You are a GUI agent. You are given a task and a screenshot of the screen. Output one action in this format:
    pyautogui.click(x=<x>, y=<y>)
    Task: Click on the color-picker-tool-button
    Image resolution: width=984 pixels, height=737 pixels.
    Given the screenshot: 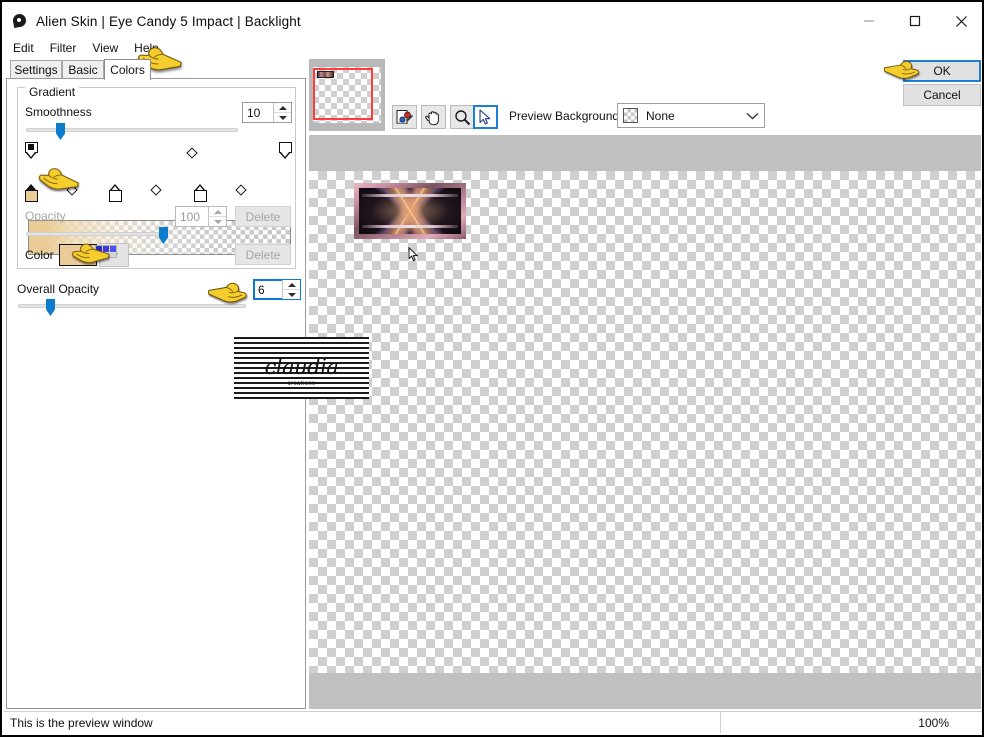 What is the action you would take?
    pyautogui.click(x=404, y=117)
    